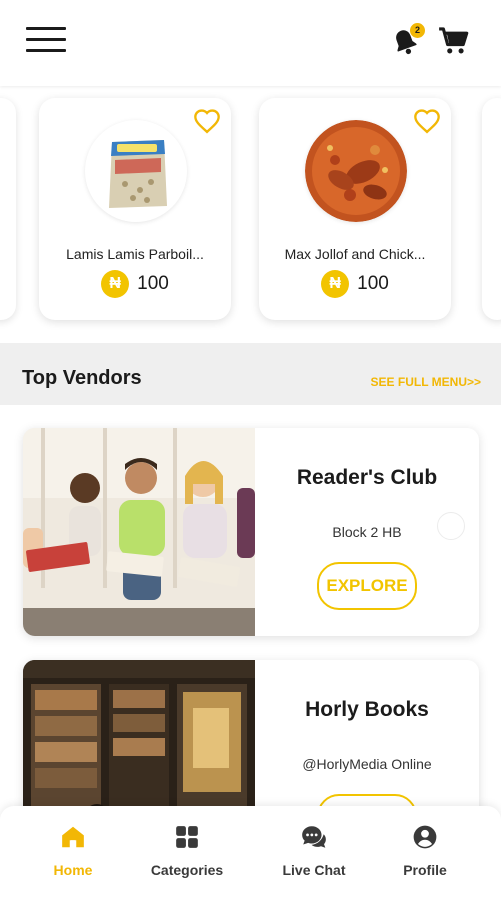  Describe the element at coordinates (82, 378) in the screenshot. I see `section-title: Top Vendors` at that location.